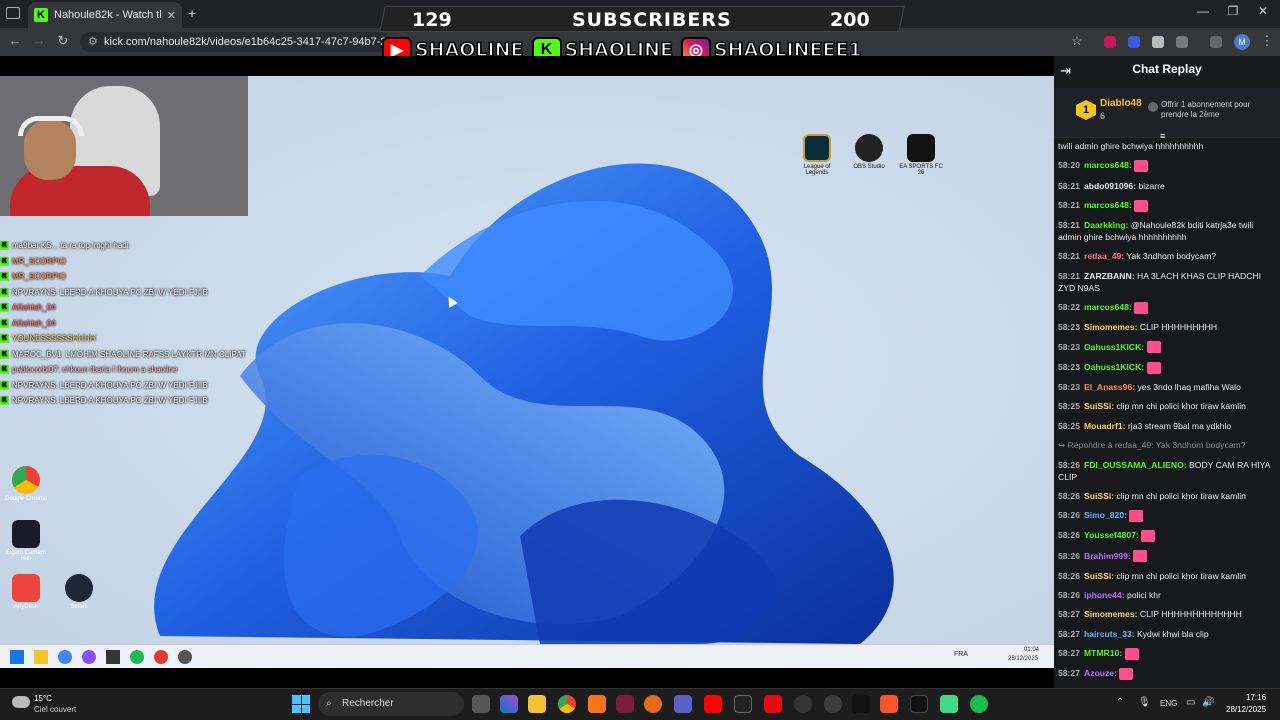 The width and height of the screenshot is (1280, 720). What do you see at coordinates (1109, 387) in the screenshot?
I see `chat-username: El_Anass96:` at bounding box center [1109, 387].